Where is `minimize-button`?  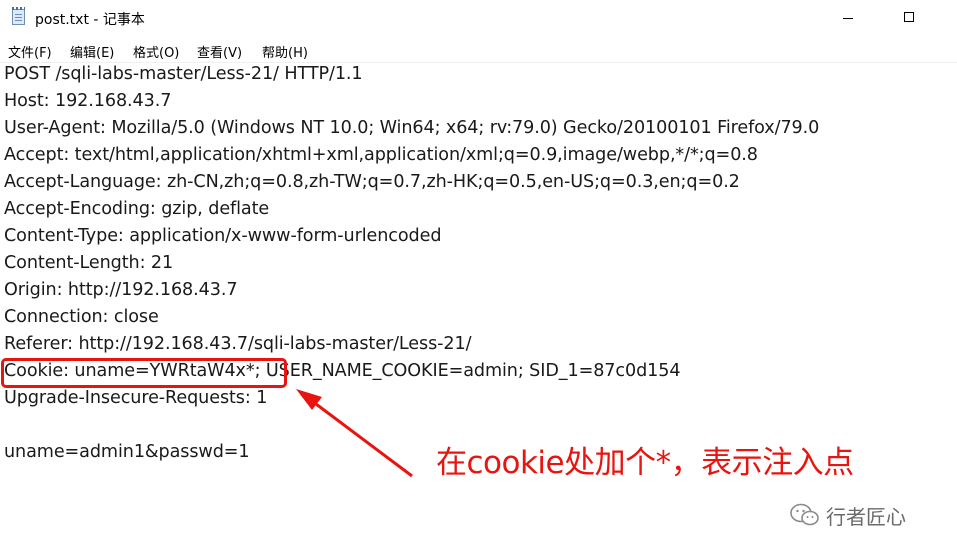
minimize-button is located at coordinates (848, 18).